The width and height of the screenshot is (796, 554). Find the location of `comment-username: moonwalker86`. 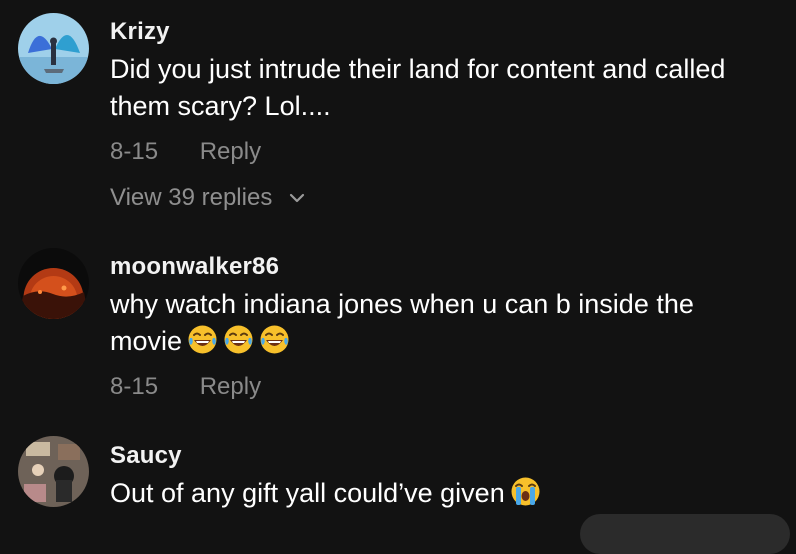

comment-username: moonwalker86 is located at coordinates (194, 267).